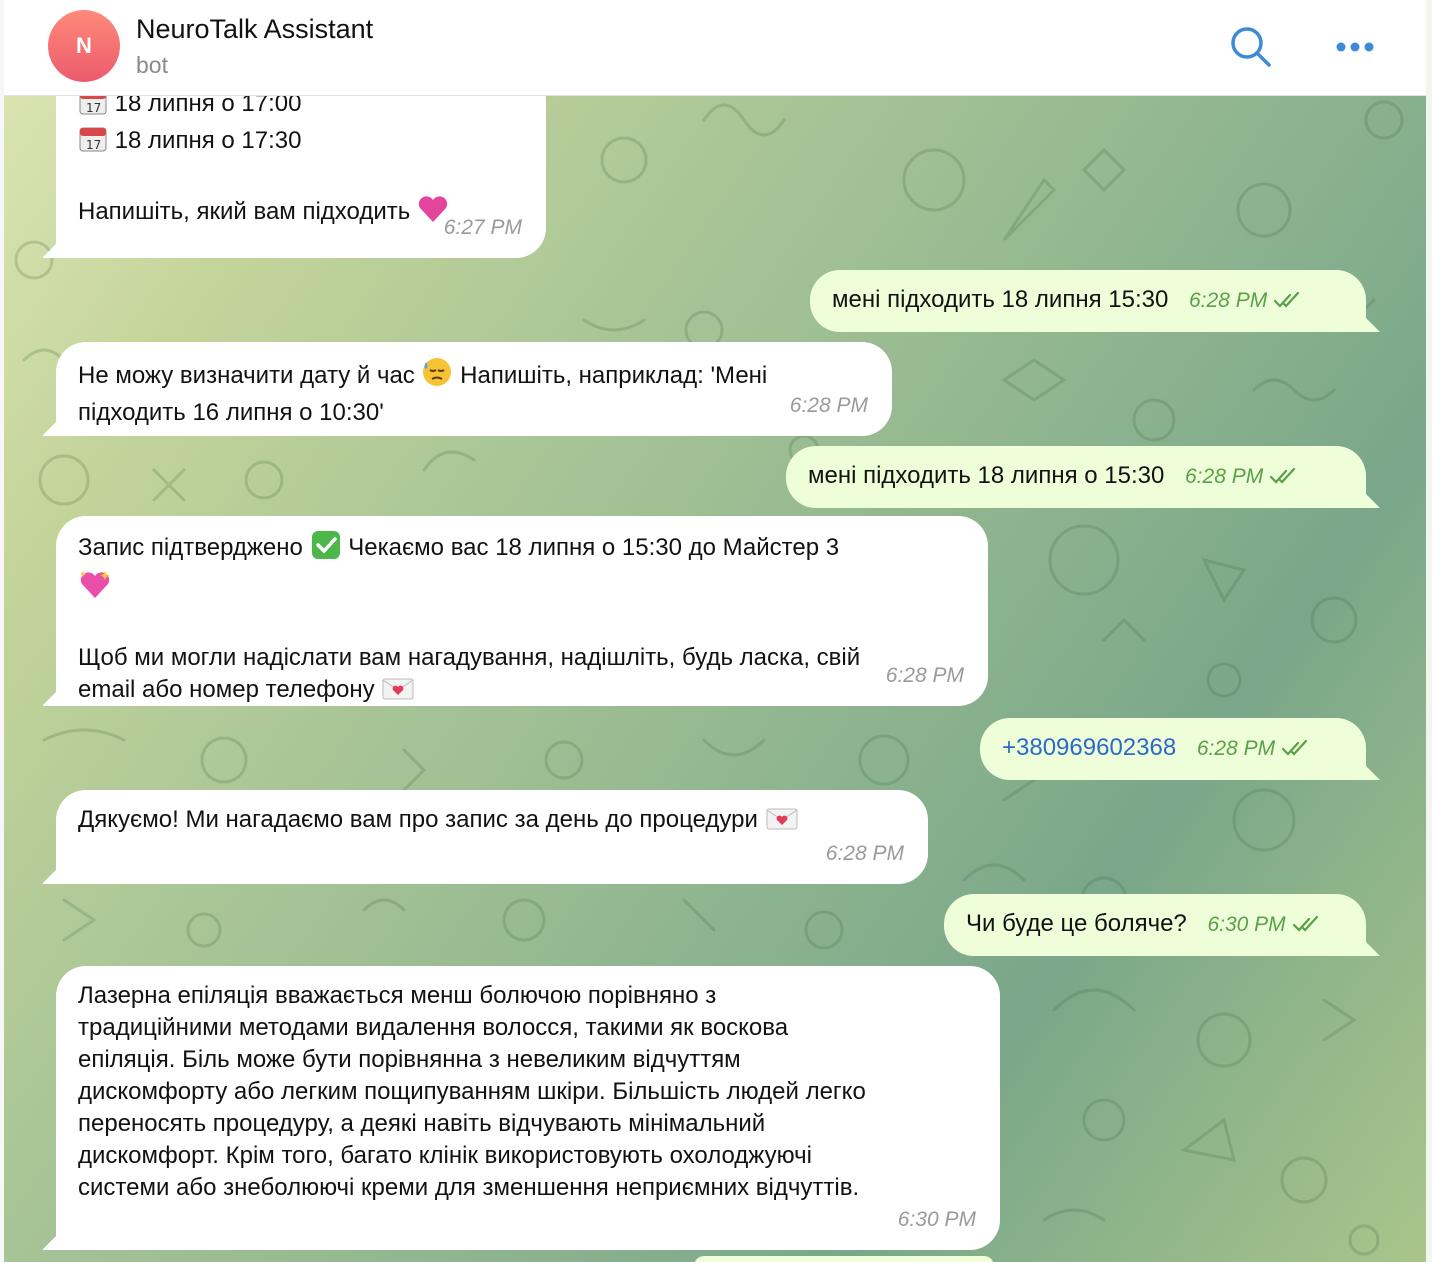 Image resolution: width=1432 pixels, height=1262 pixels. I want to click on message-text: мені підходить 18 липня 15:30, so click(1000, 299).